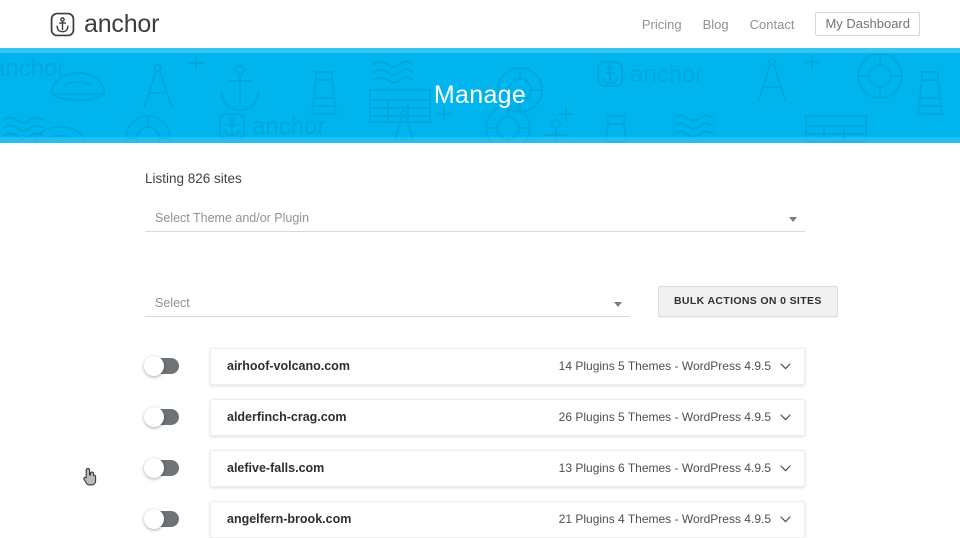 This screenshot has height=538, width=960. I want to click on site-meta-text: 13 Plugins 6 Themes - WordPress 4.9.5, so click(664, 468).